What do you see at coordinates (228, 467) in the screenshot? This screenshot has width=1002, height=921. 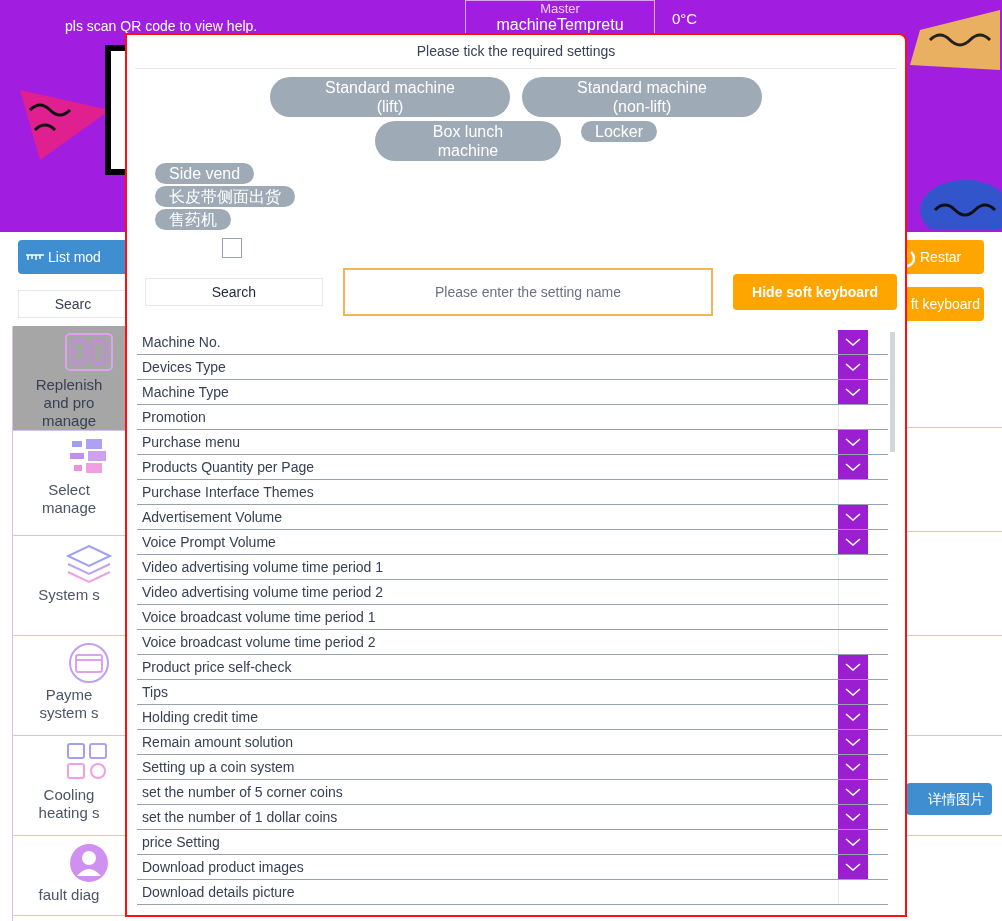 I see `setting-label: Products Quantity per Page` at bounding box center [228, 467].